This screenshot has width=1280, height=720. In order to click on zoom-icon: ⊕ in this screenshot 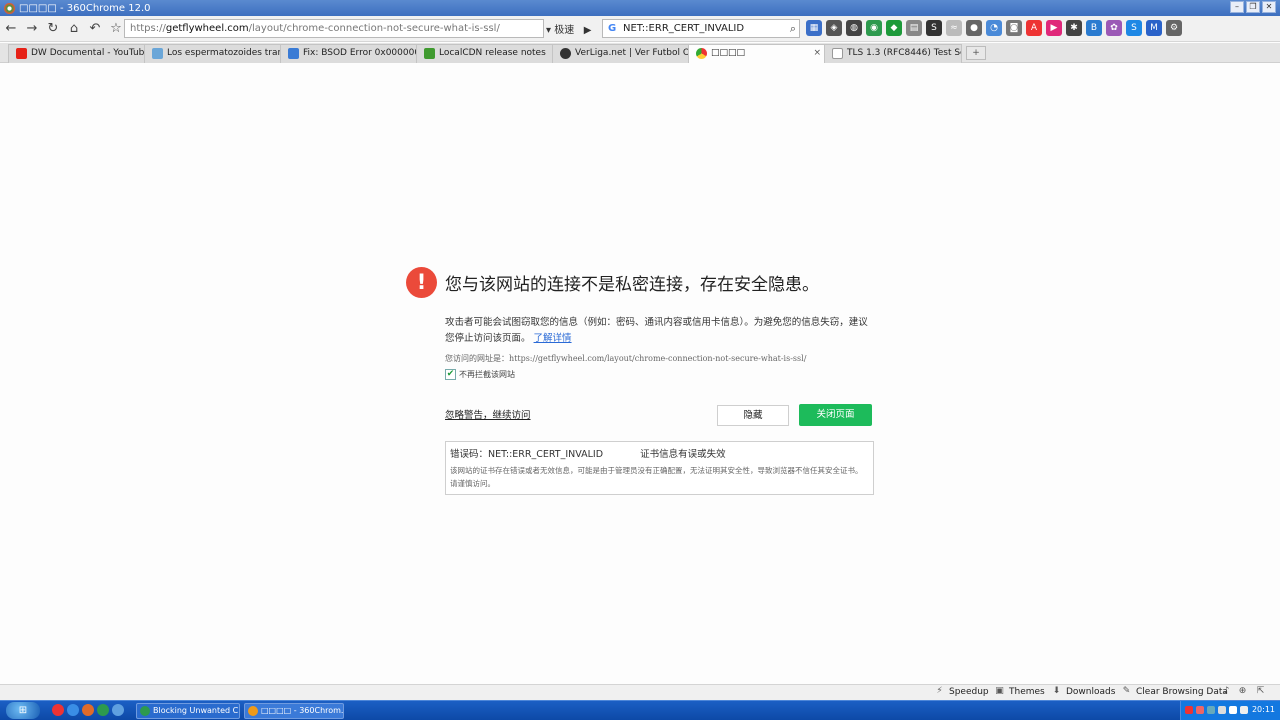, I will do `click(1242, 691)`.